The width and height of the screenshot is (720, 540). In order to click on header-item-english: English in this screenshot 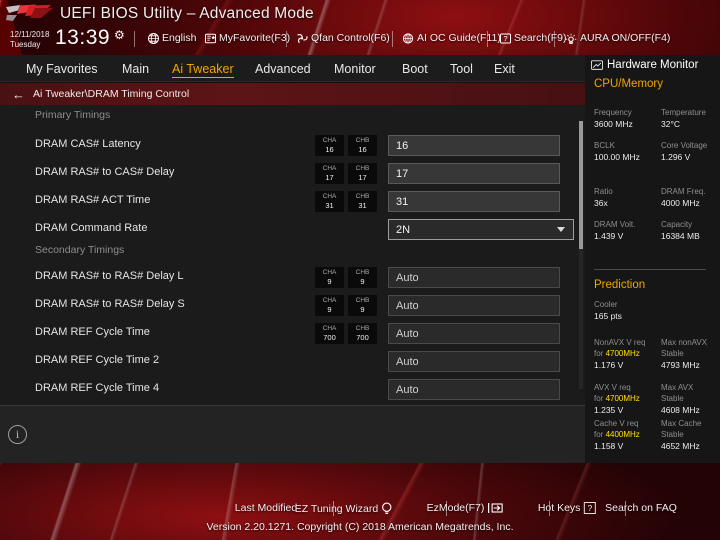, I will do `click(172, 38)`.